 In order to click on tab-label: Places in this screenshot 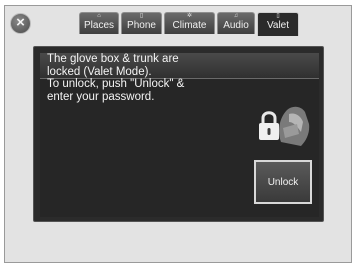, I will do `click(98, 25)`.